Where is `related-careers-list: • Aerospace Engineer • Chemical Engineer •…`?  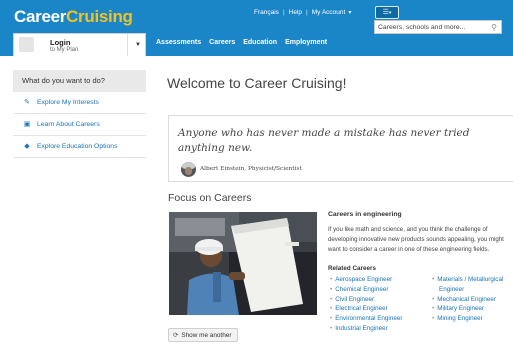
related-careers-list: • Aerospace Engineer • Chemical Engineer •… is located at coordinates (366, 304).